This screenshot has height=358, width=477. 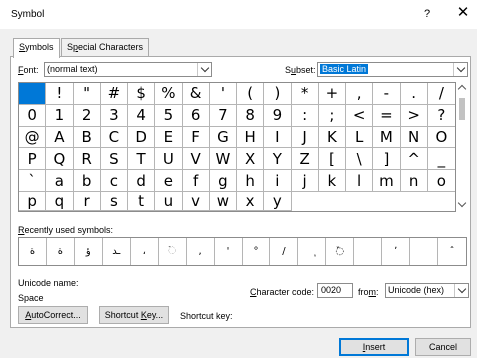 What do you see at coordinates (360, 181) in the screenshot?
I see `symbol-cell: l` at bounding box center [360, 181].